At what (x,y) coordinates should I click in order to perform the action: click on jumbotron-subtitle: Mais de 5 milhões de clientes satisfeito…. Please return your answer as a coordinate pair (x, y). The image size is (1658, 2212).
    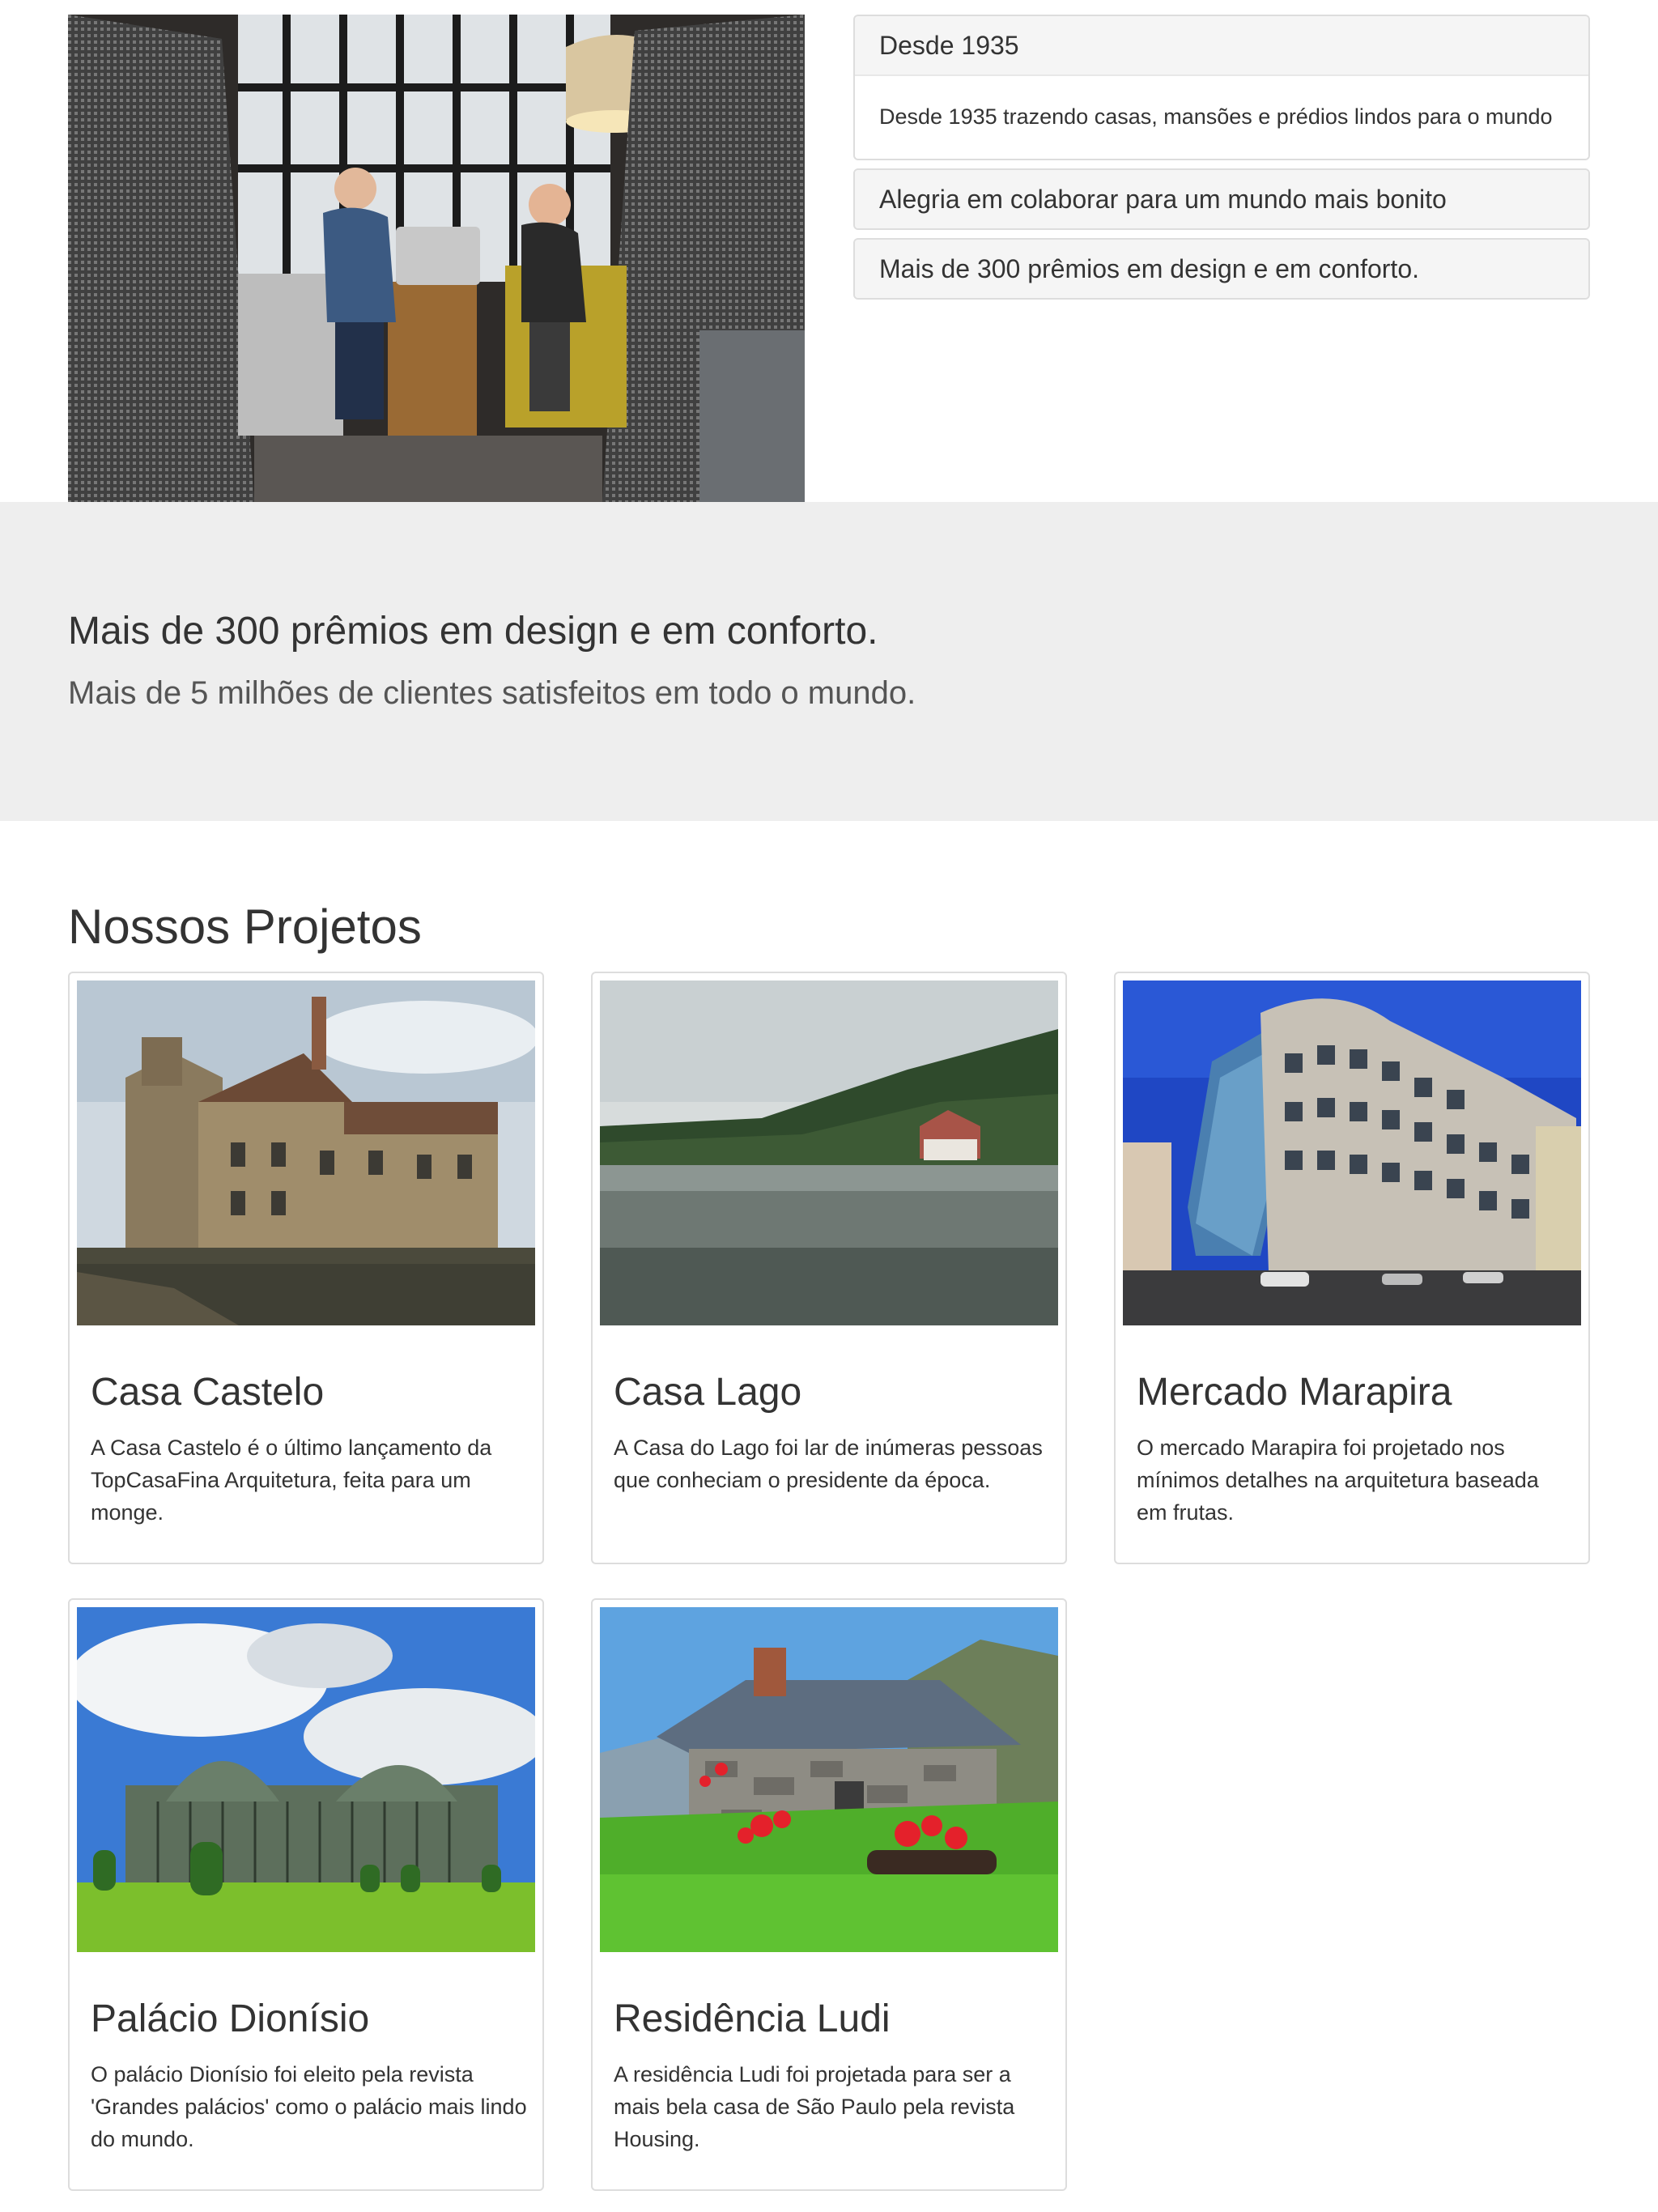
    Looking at the image, I should click on (492, 693).